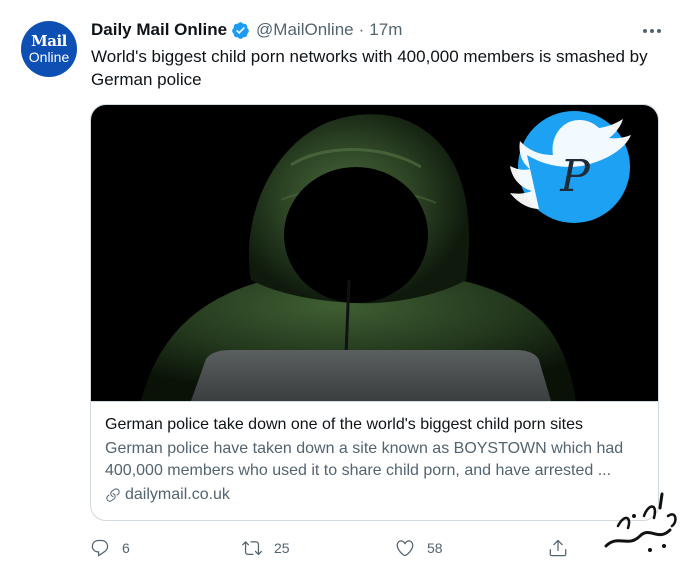 Image resolution: width=691 pixels, height=564 pixels. What do you see at coordinates (652, 31) in the screenshot?
I see `more-options-icon` at bounding box center [652, 31].